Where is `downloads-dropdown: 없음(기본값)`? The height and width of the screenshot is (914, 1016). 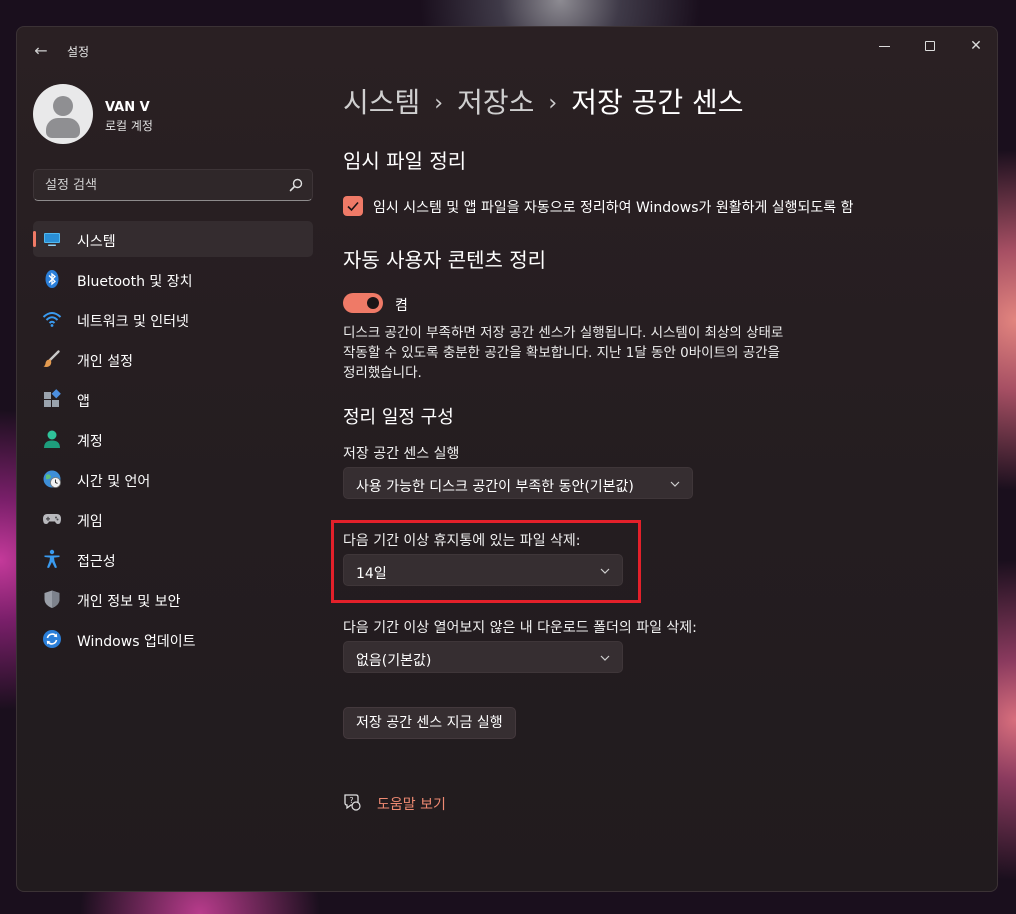 downloads-dropdown: 없음(기본값) is located at coordinates (483, 657).